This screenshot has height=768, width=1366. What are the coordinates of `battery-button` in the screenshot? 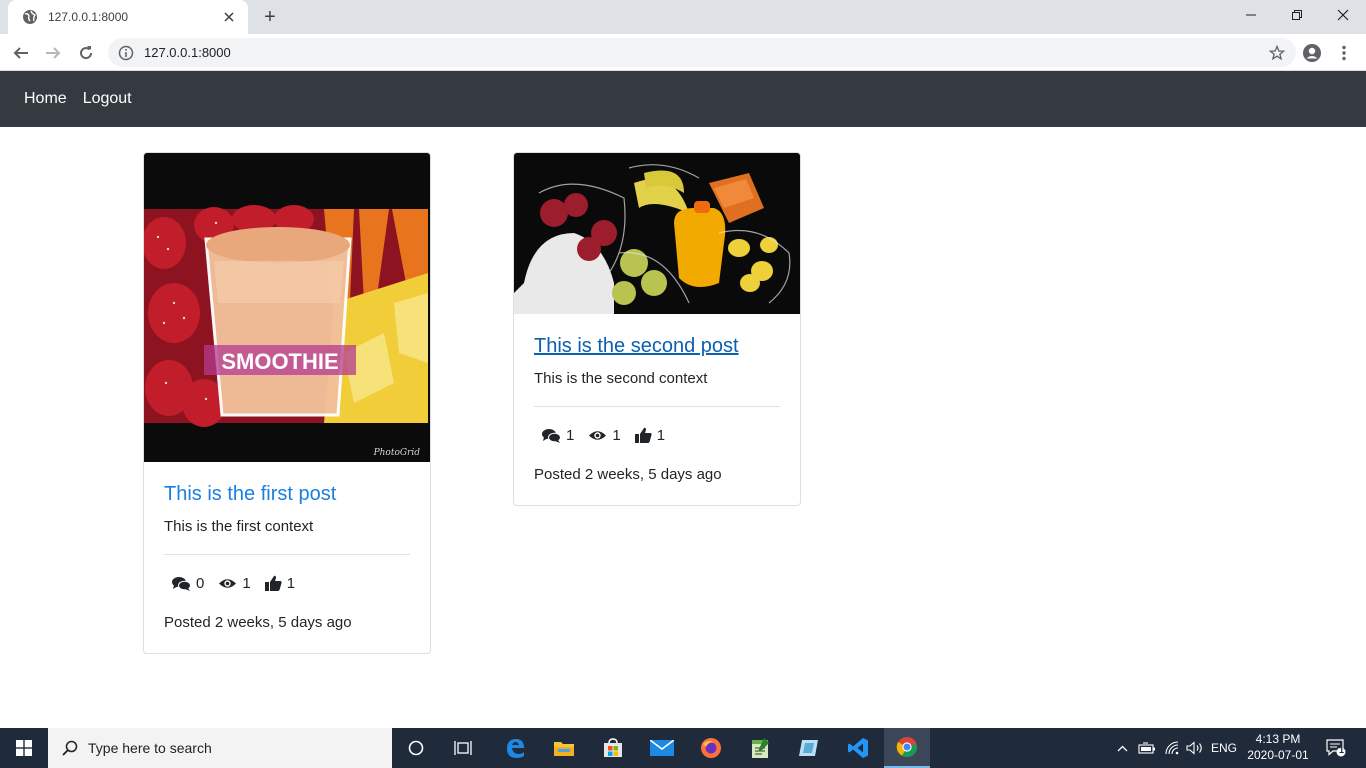 It's located at (1147, 748).